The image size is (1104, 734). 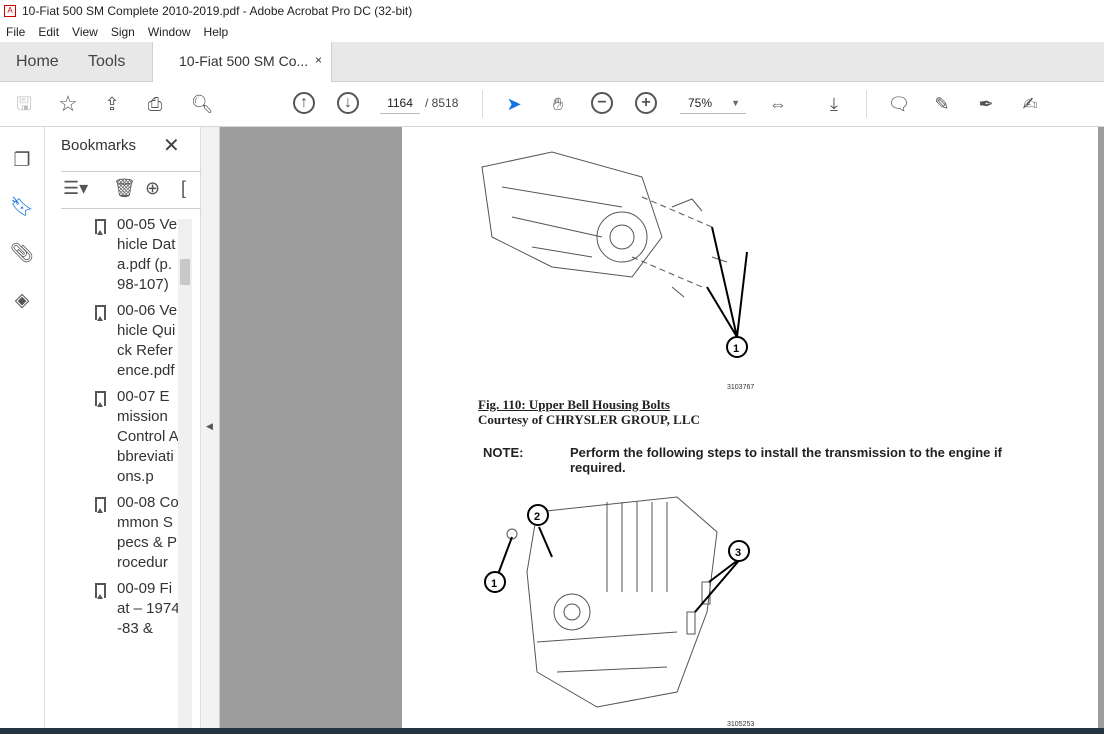 What do you see at coordinates (552, 731) in the screenshot?
I see `taskbar` at bounding box center [552, 731].